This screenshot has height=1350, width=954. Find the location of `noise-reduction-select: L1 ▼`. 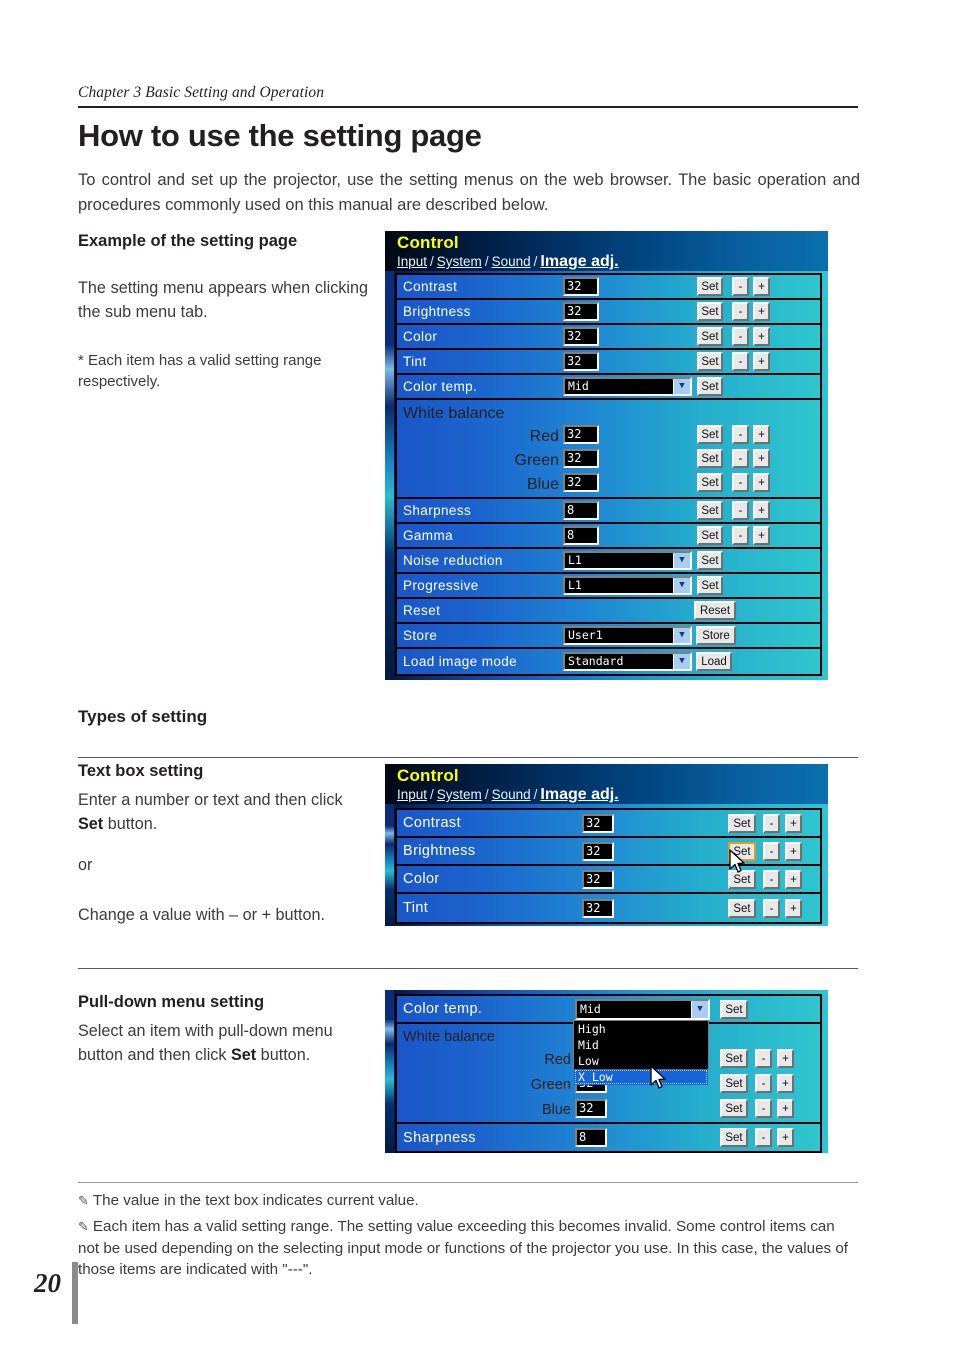

noise-reduction-select: L1 ▼ is located at coordinates (627, 560).